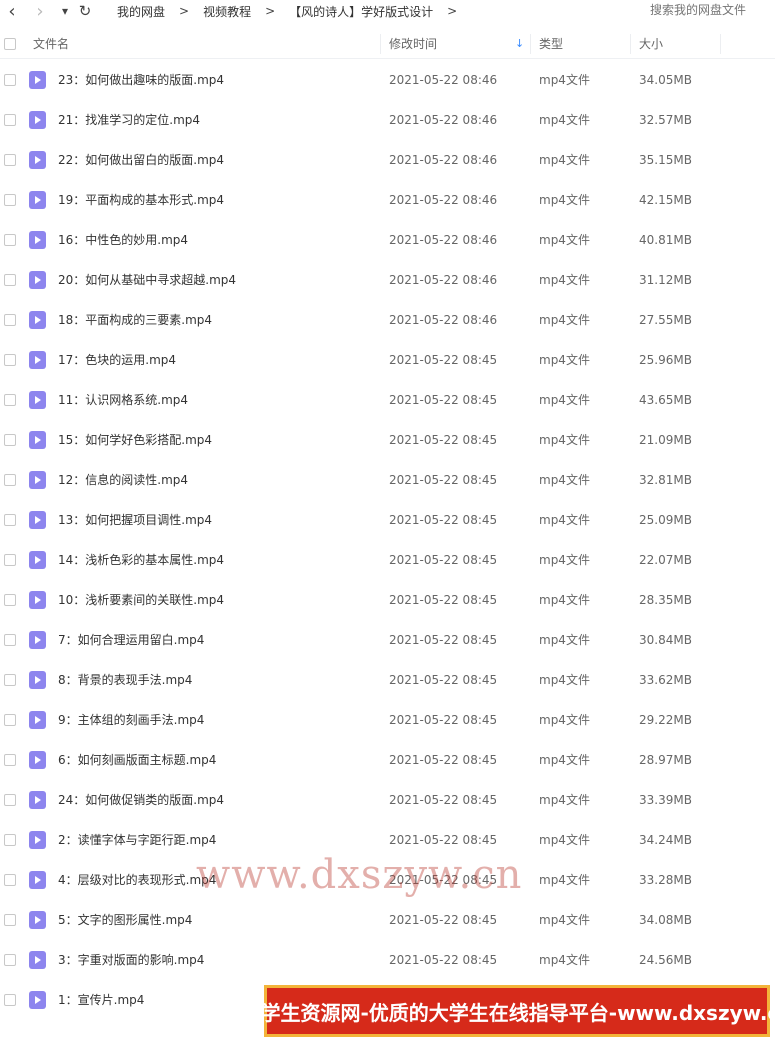 Image resolution: width=775 pixels, height=1041 pixels. What do you see at coordinates (129, 120) in the screenshot?
I see `file-name: 21：找准学习的定位.mp4` at bounding box center [129, 120].